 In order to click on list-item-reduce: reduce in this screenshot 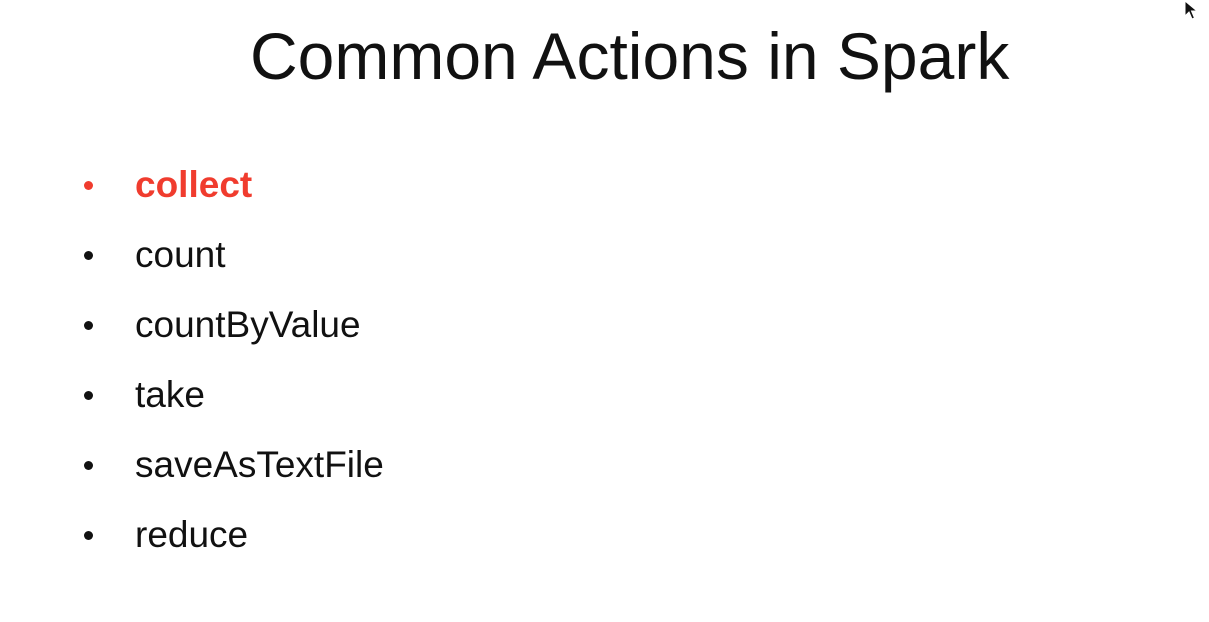, I will do `click(232, 535)`.